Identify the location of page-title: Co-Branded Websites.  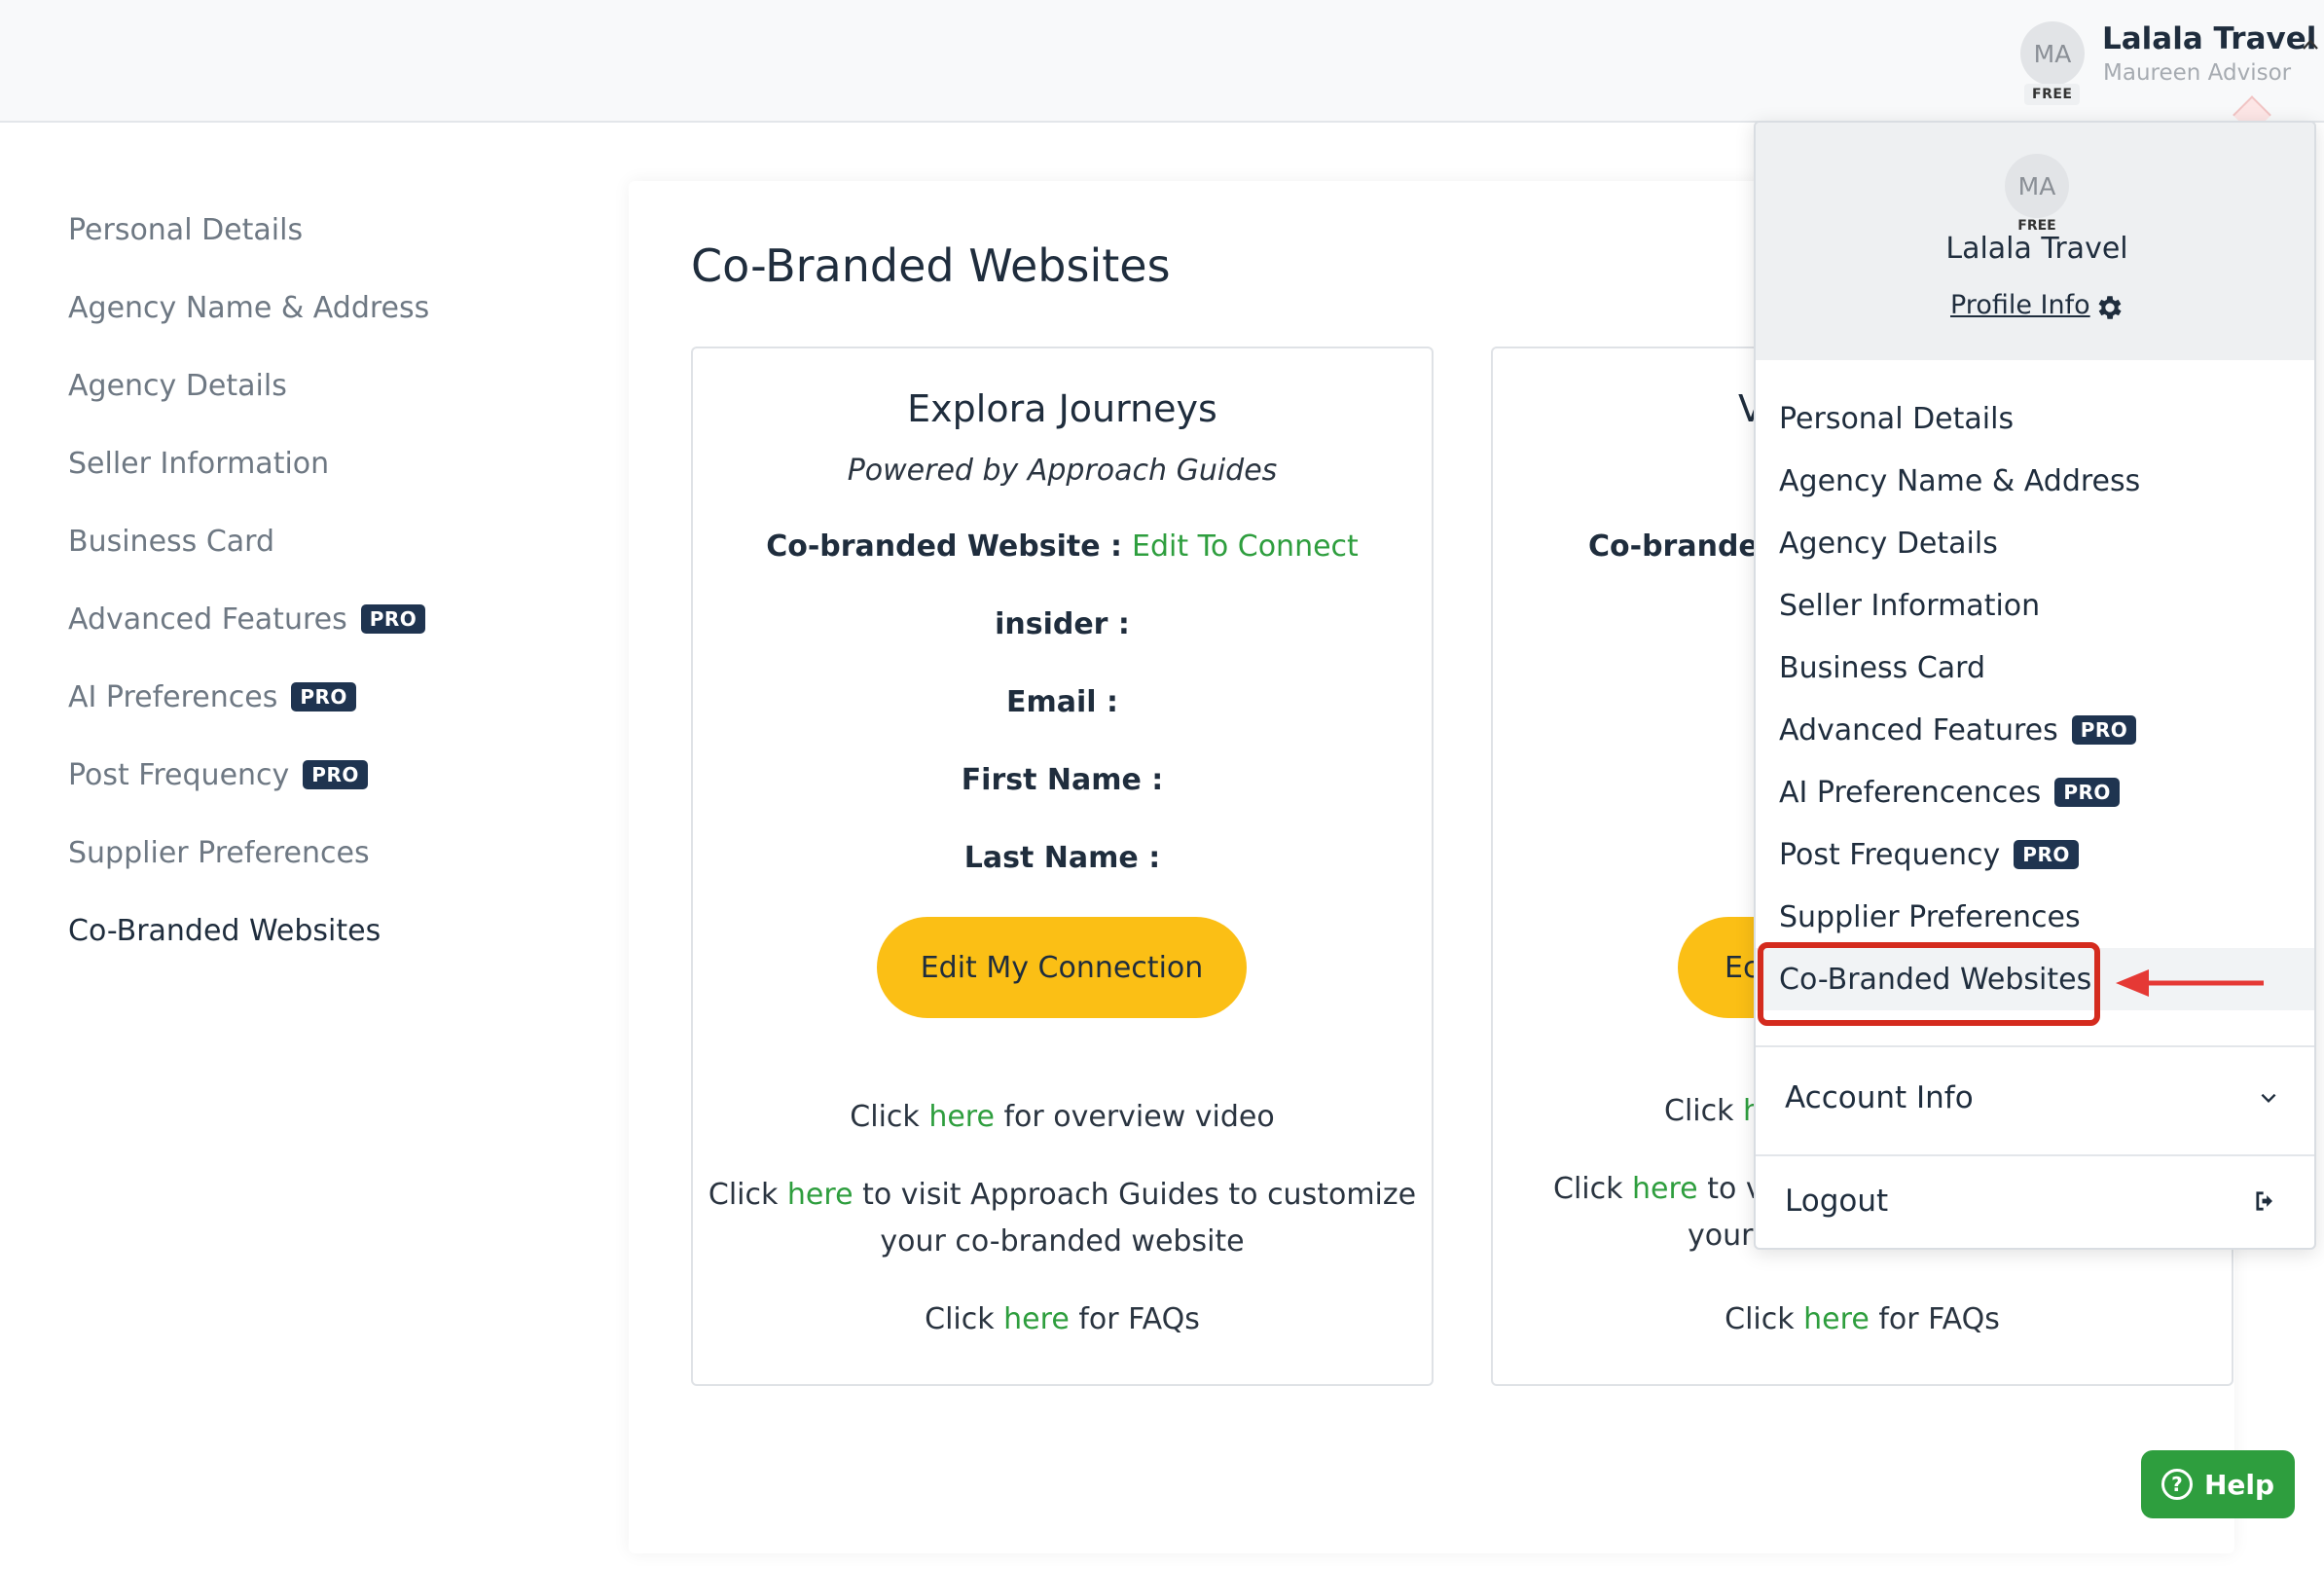
(931, 265).